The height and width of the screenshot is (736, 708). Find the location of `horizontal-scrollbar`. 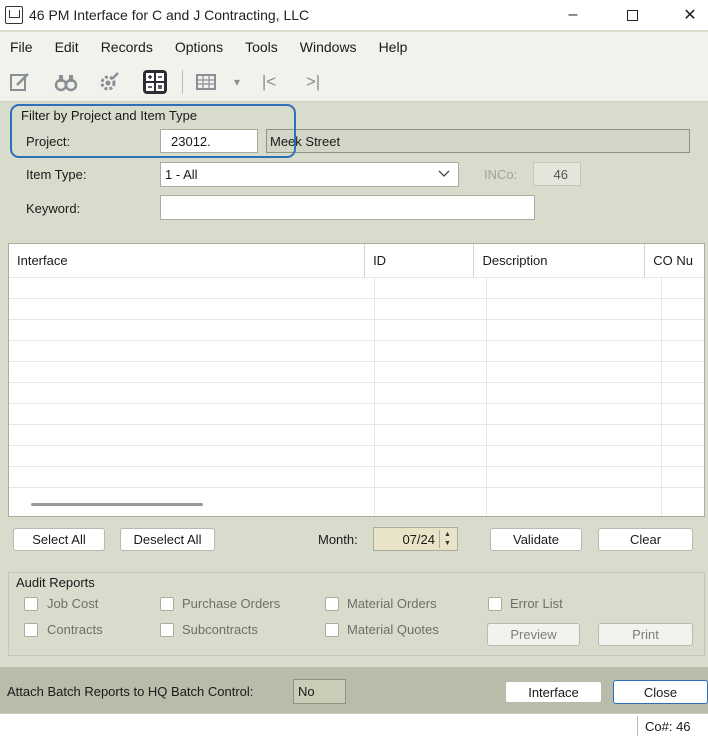

horizontal-scrollbar is located at coordinates (117, 504).